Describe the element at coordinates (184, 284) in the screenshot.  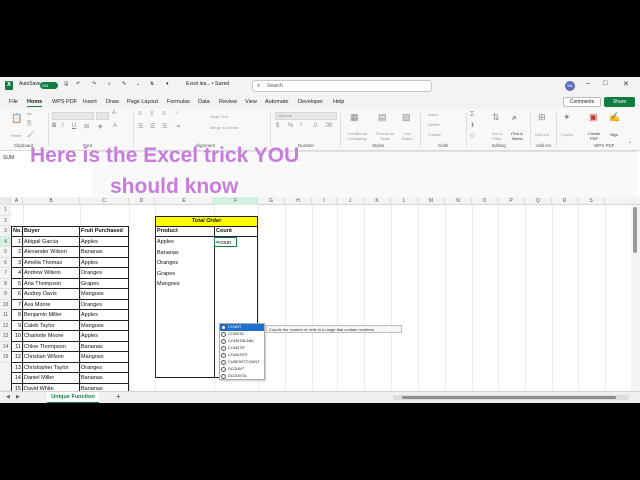
I see `order-product: Mangoes` at that location.